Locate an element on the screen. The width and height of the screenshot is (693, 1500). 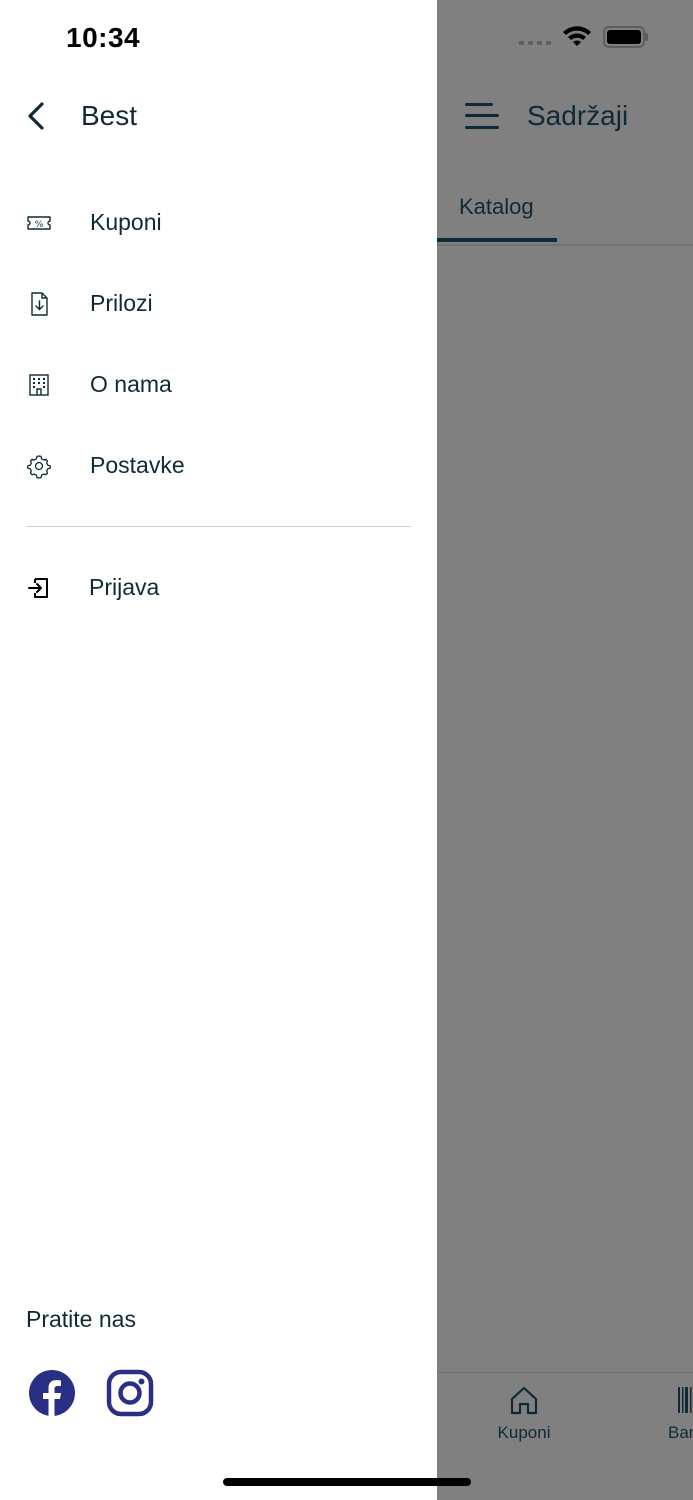
drawer-title: Best is located at coordinates (109, 115).